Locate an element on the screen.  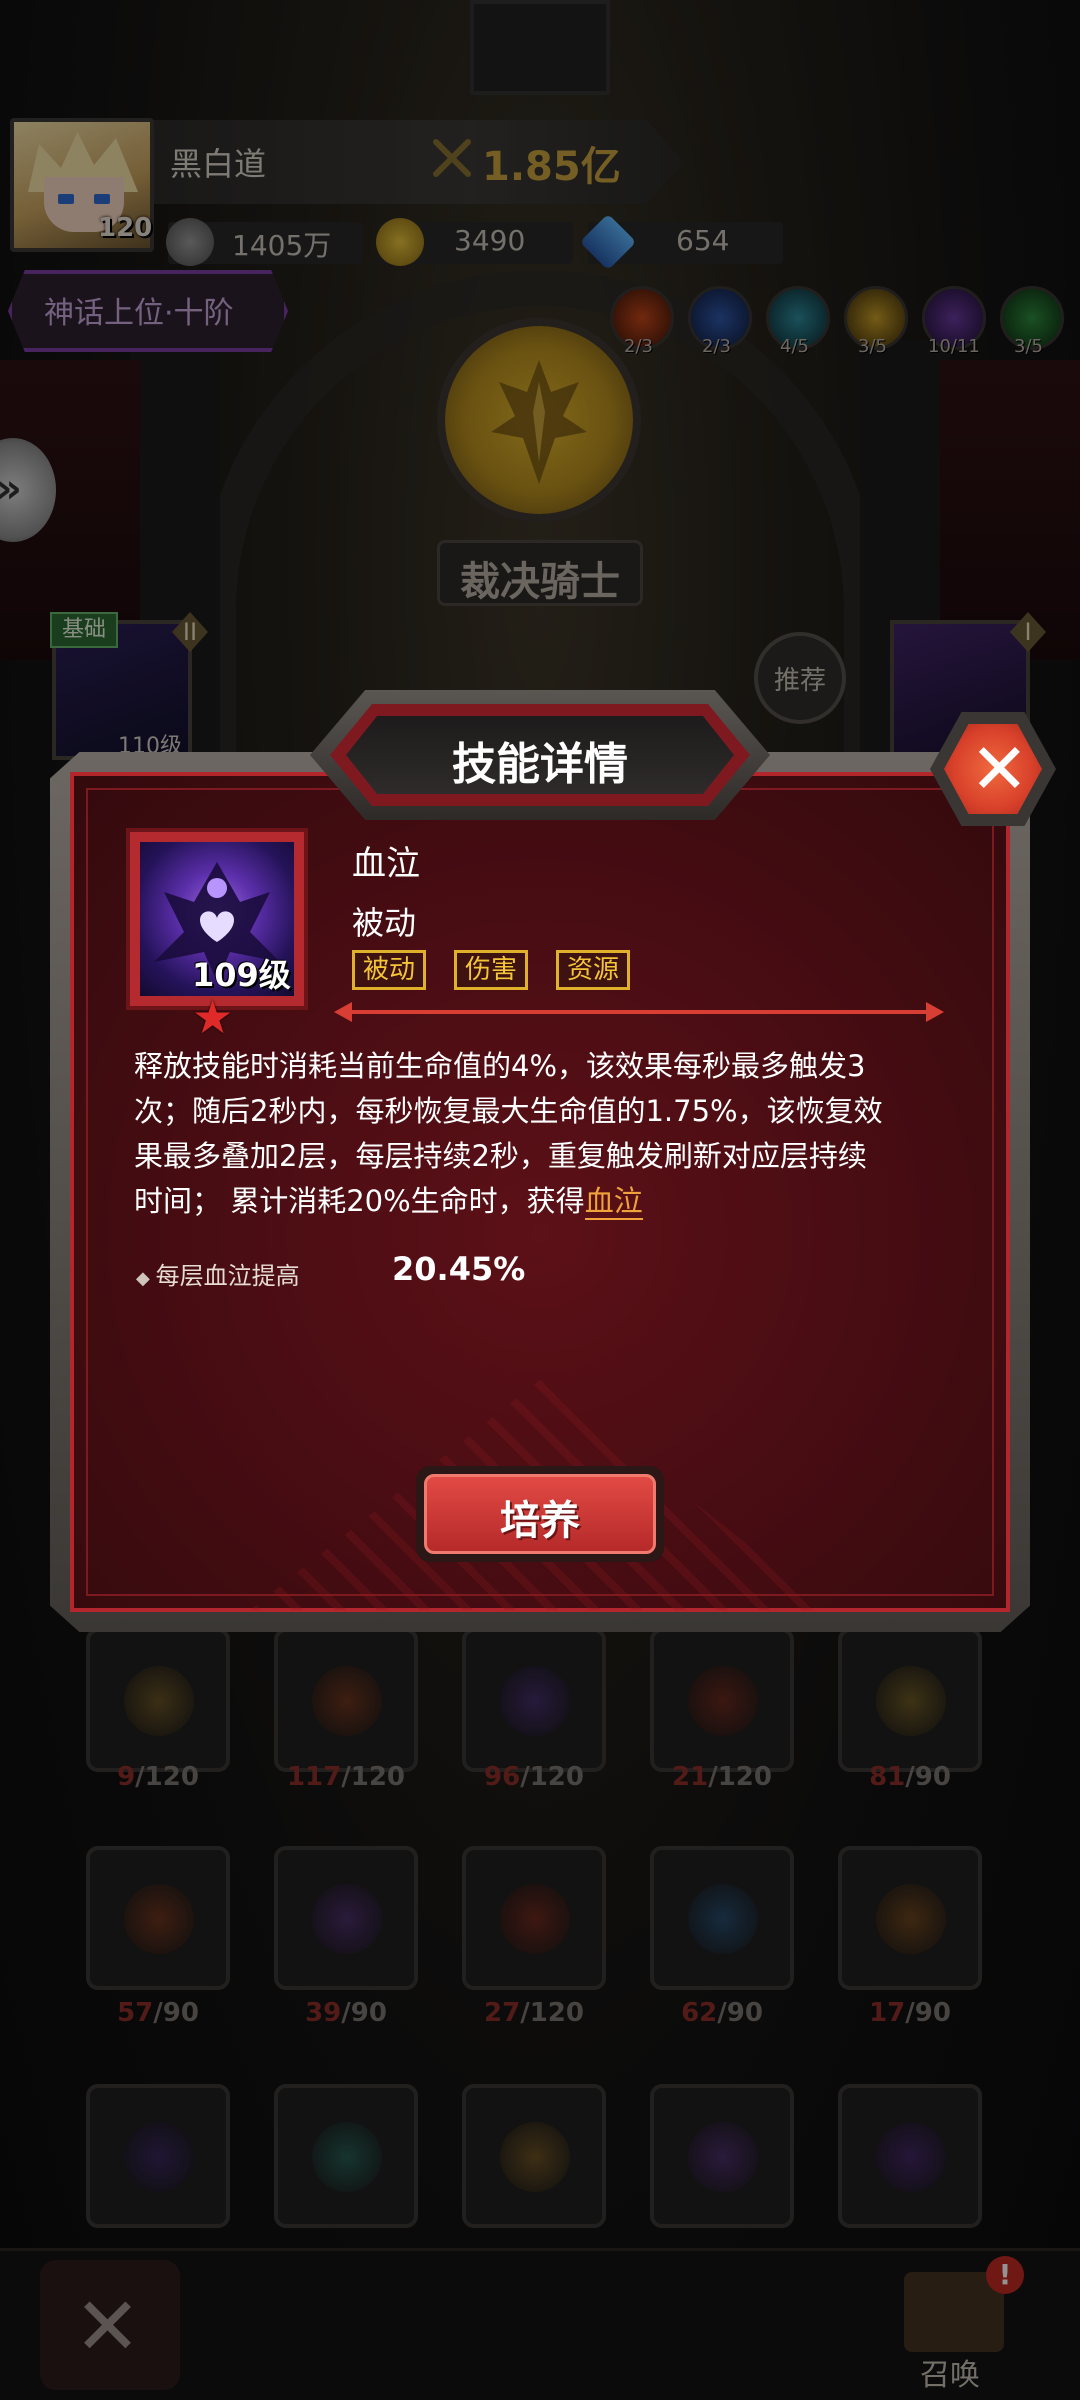
divider-arrow is located at coordinates (638, 1012).